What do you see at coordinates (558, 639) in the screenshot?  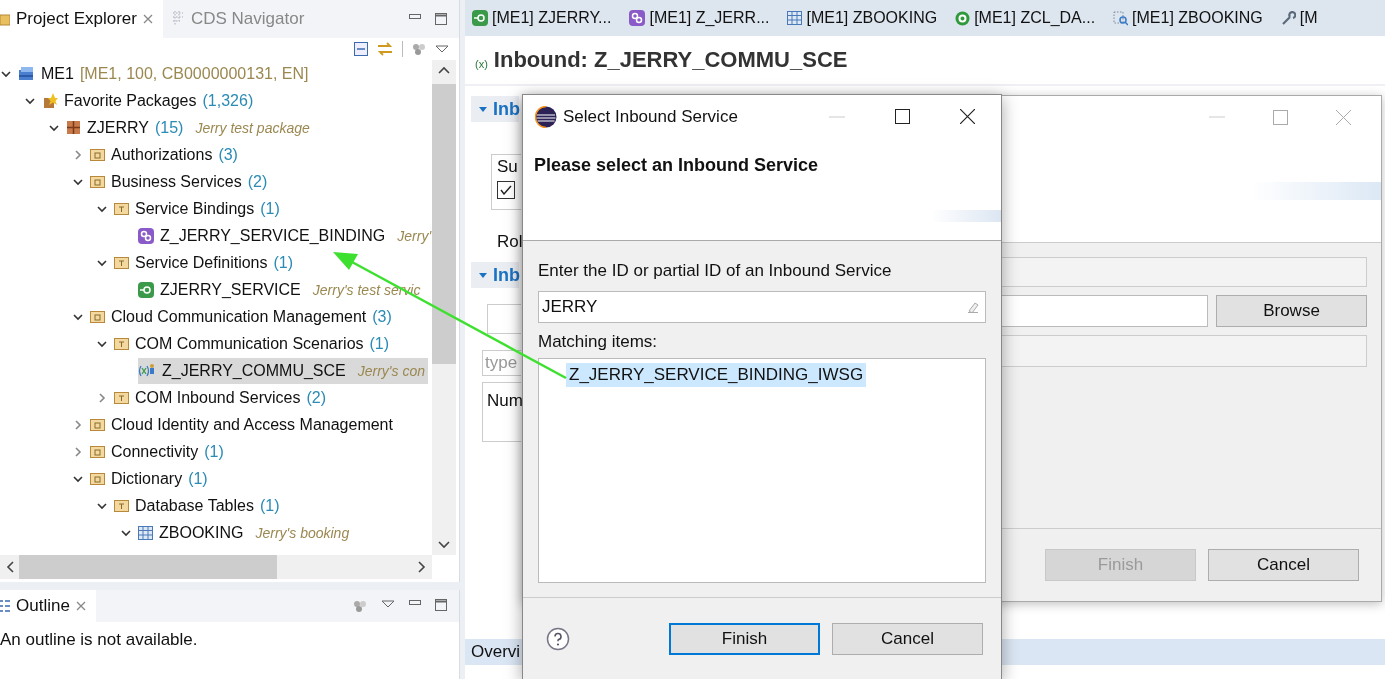 I see `help-icon` at bounding box center [558, 639].